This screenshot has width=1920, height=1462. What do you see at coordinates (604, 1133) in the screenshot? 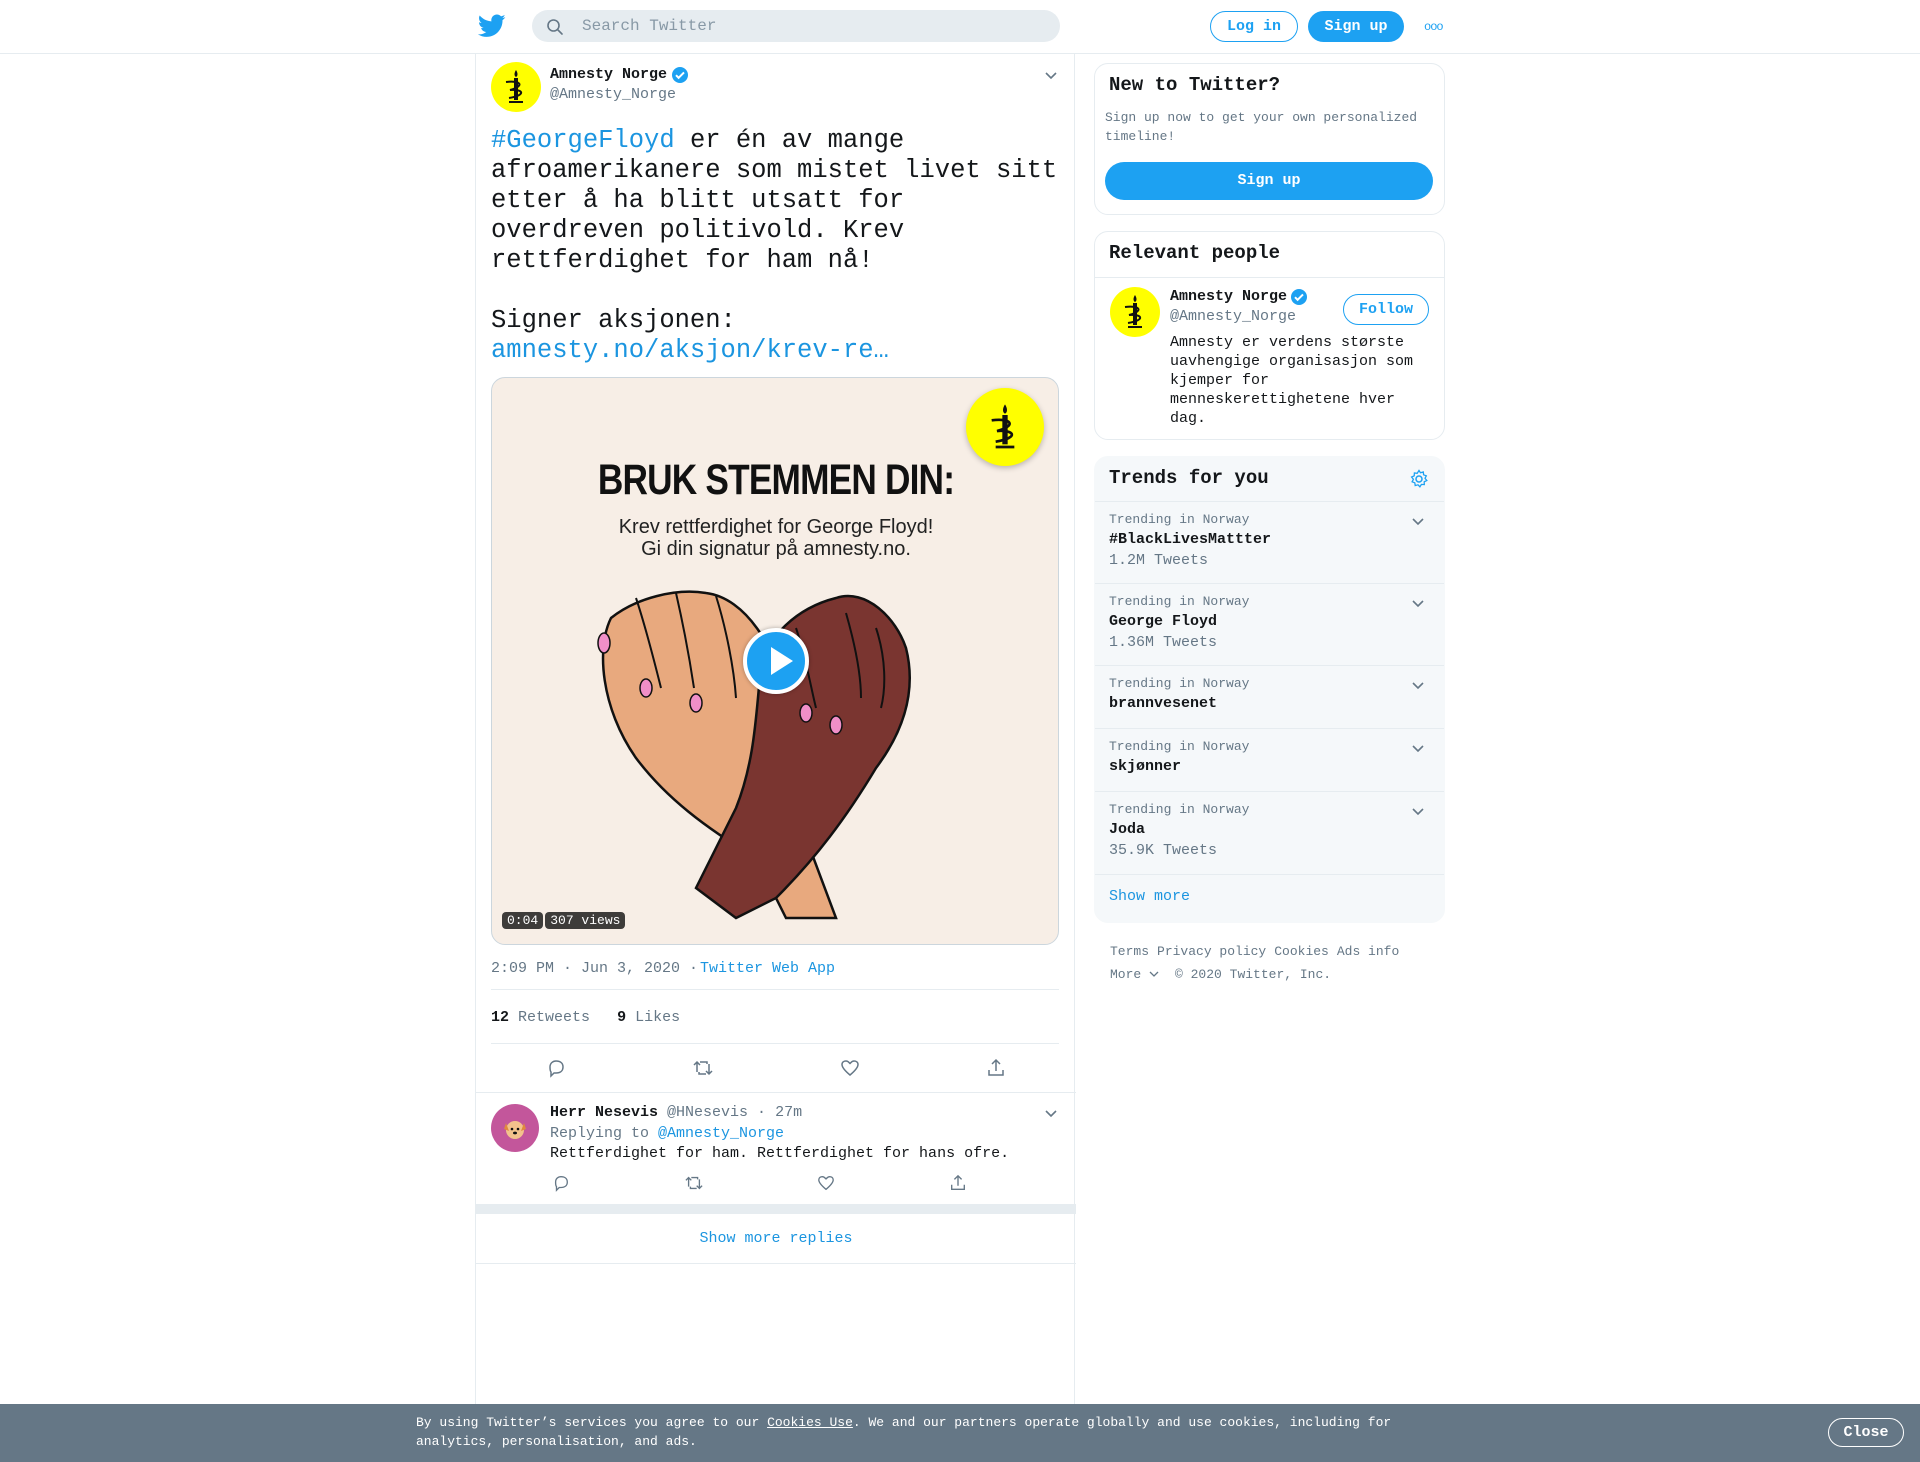
I see `replying-prefix: Replying to` at bounding box center [604, 1133].